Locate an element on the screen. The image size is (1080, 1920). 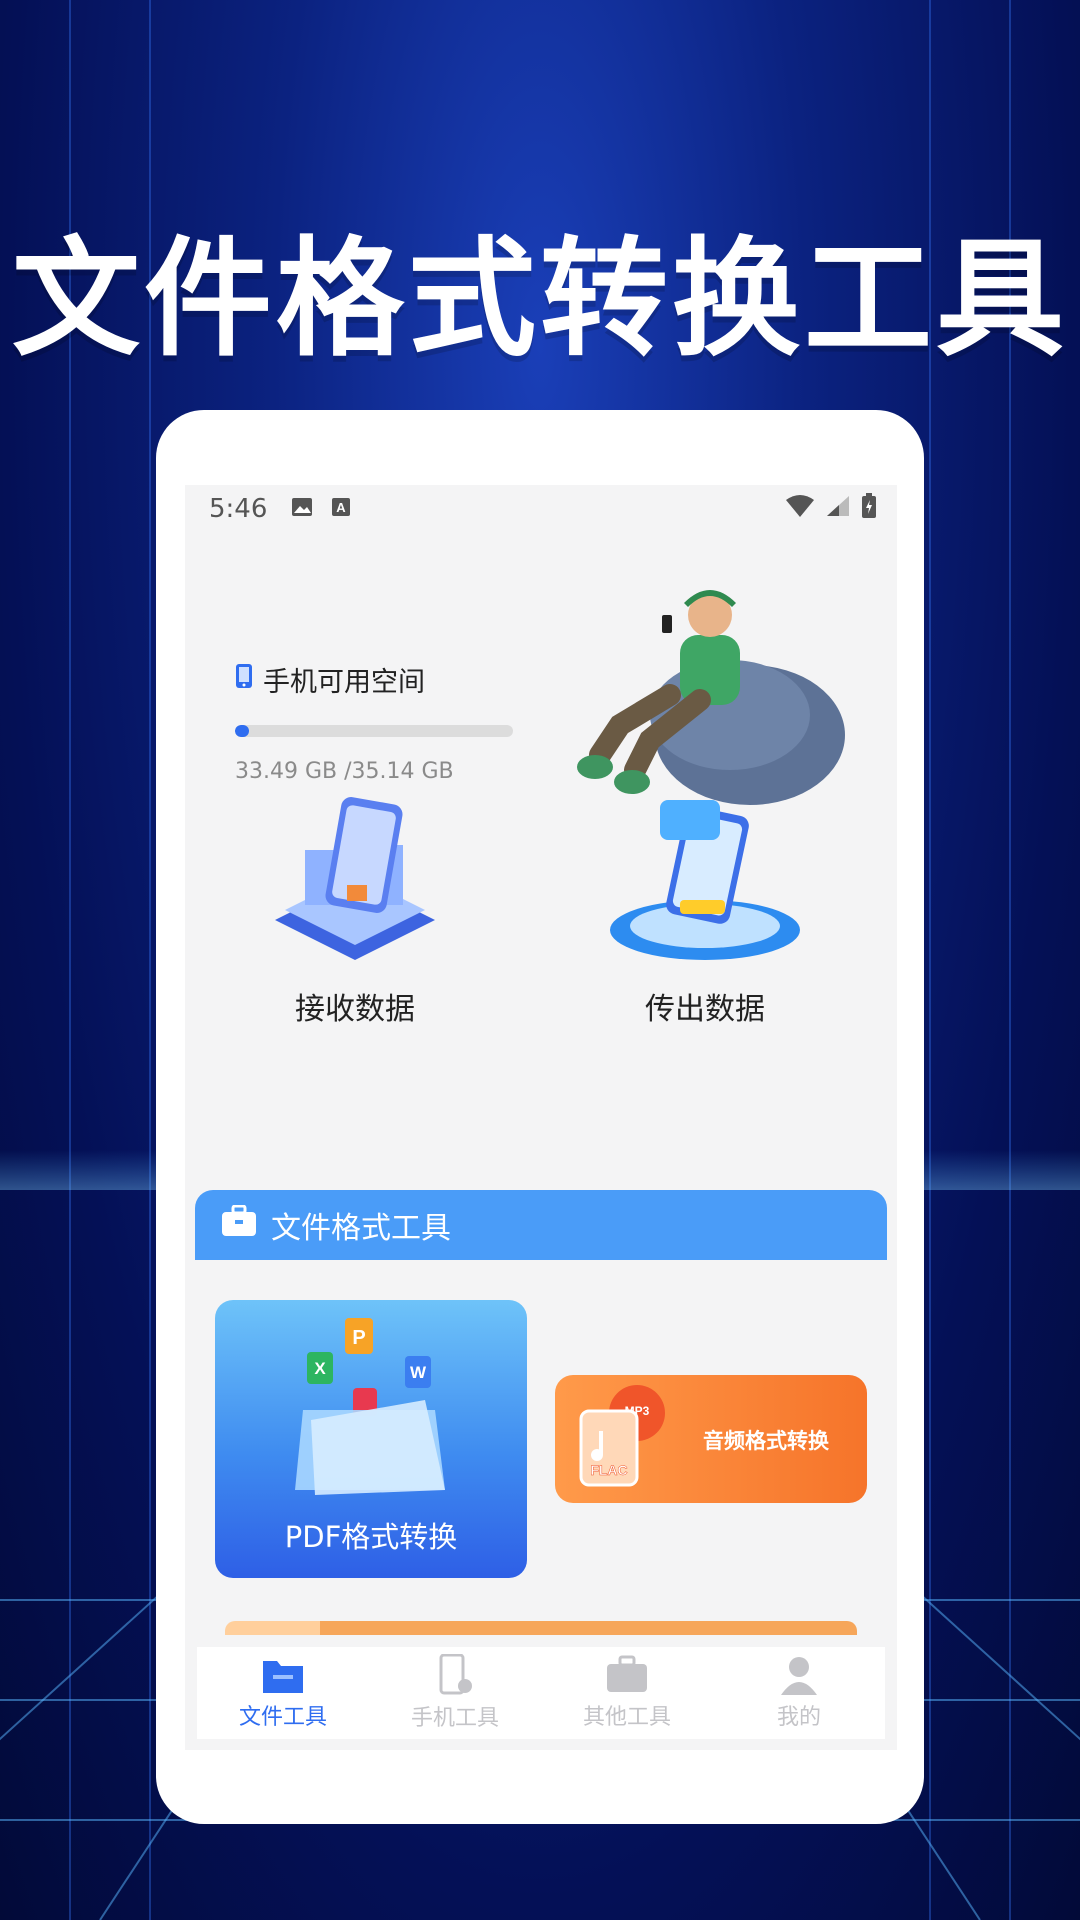
audio-convert-label: 音频格式转换 is located at coordinates (766, 1441).